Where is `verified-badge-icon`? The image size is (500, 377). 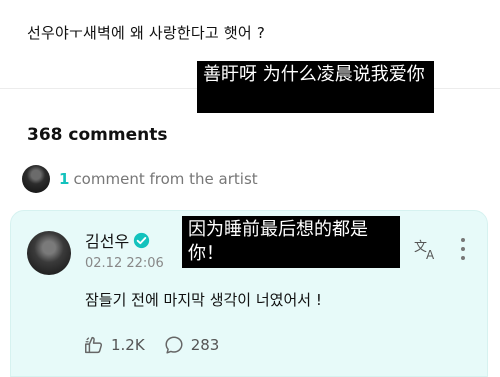 verified-badge-icon is located at coordinates (142, 240).